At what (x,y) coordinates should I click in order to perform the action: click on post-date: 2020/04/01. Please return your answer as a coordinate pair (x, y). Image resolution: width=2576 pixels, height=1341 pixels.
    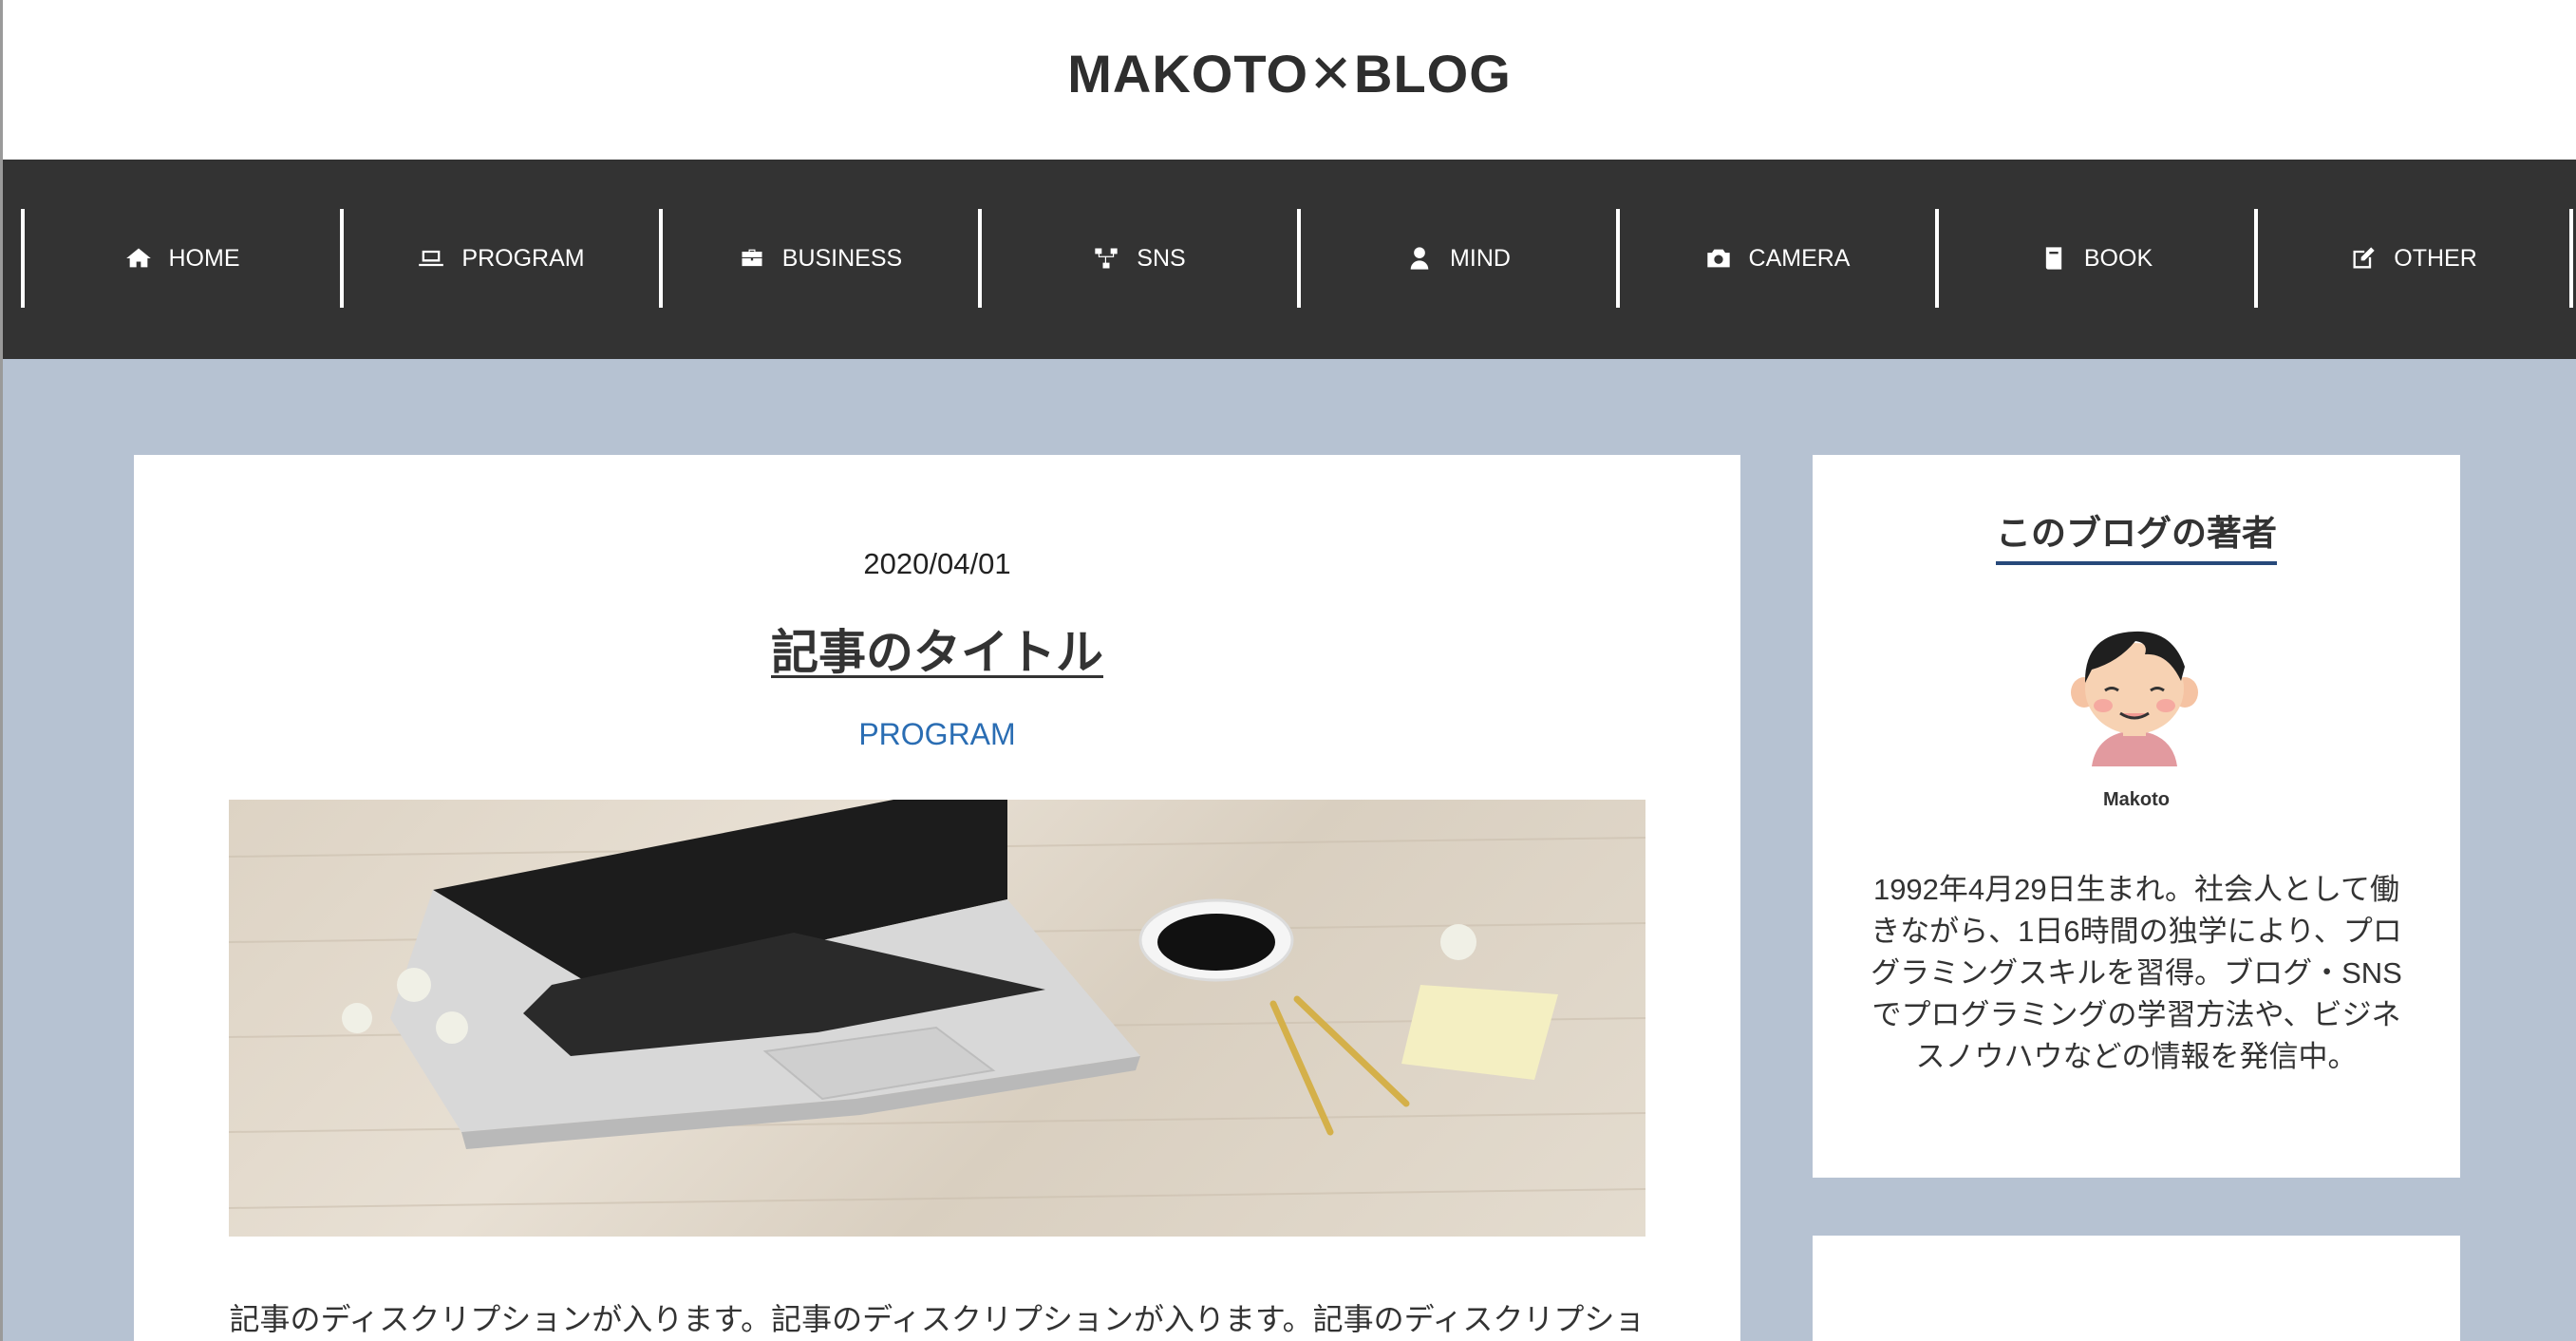
    Looking at the image, I should click on (937, 563).